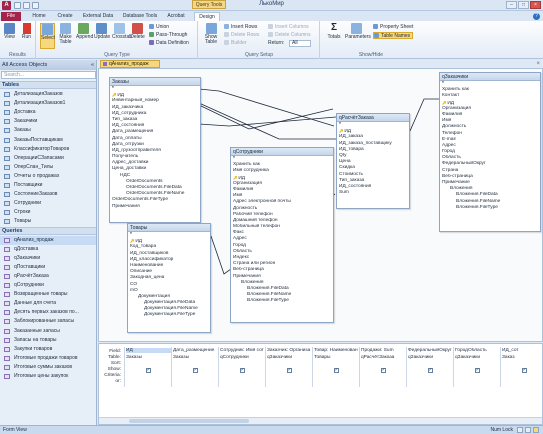 The image size is (543, 434). I want to click on table-item: ДетализацияЗаказов, so click(48, 94).